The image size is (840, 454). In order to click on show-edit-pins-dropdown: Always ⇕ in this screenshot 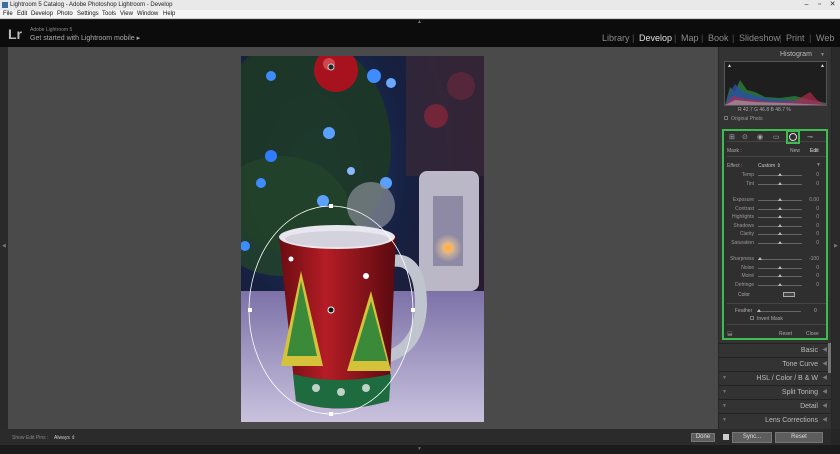, I will do `click(64, 438)`.